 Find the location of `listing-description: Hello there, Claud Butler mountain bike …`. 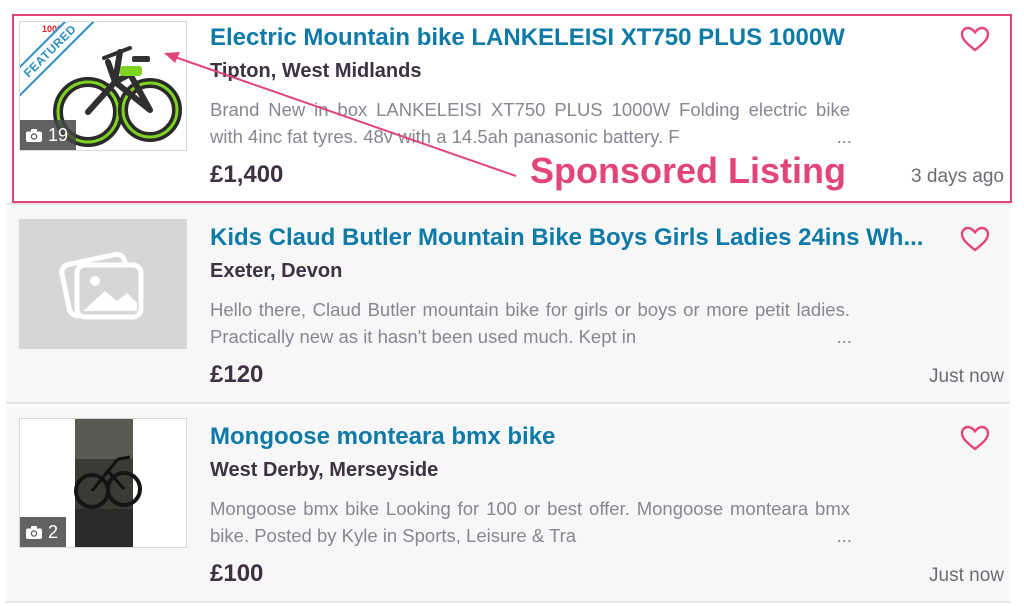

listing-description: Hello there, Claud Butler mountain bike … is located at coordinates (531, 323).